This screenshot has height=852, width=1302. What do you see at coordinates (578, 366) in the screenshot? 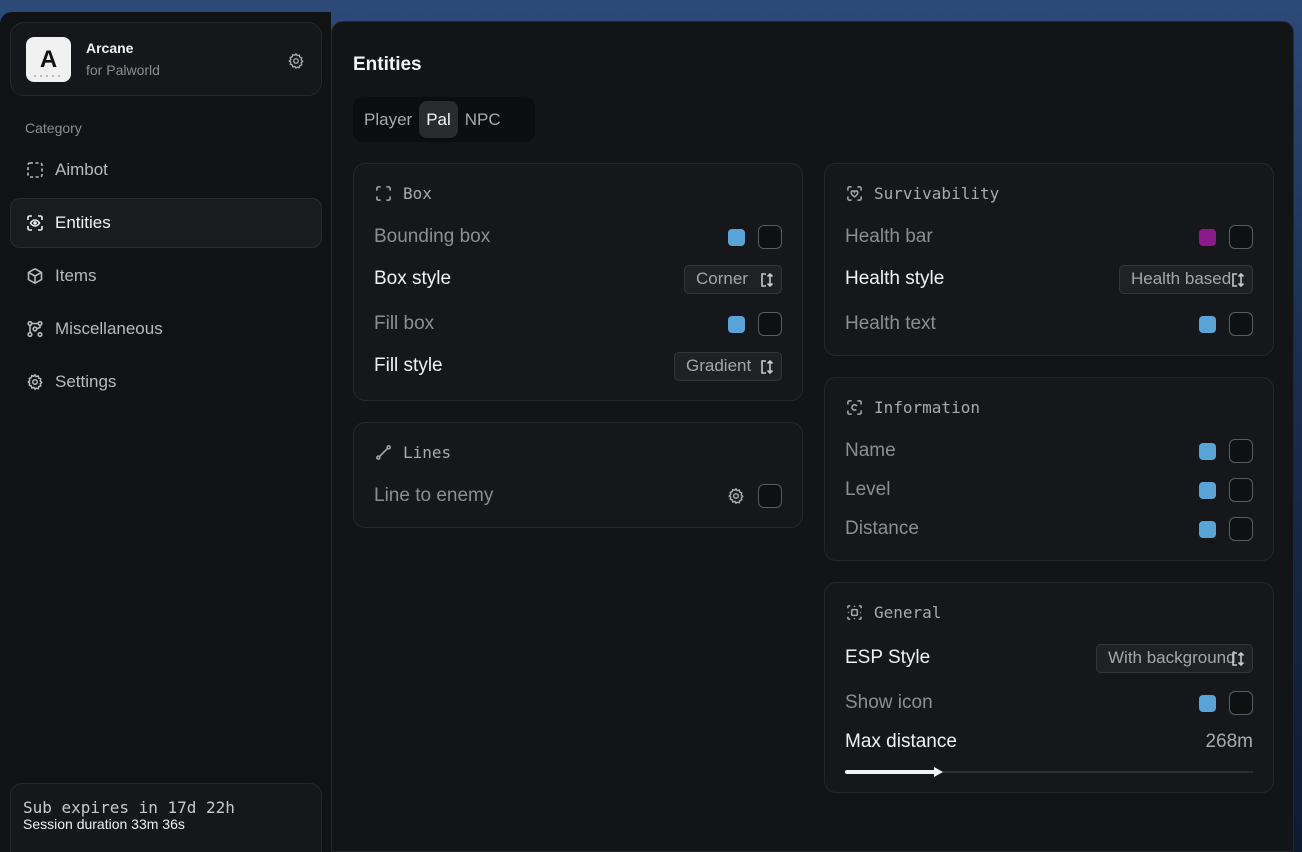
I see `option-row: Fill style Gradient` at bounding box center [578, 366].